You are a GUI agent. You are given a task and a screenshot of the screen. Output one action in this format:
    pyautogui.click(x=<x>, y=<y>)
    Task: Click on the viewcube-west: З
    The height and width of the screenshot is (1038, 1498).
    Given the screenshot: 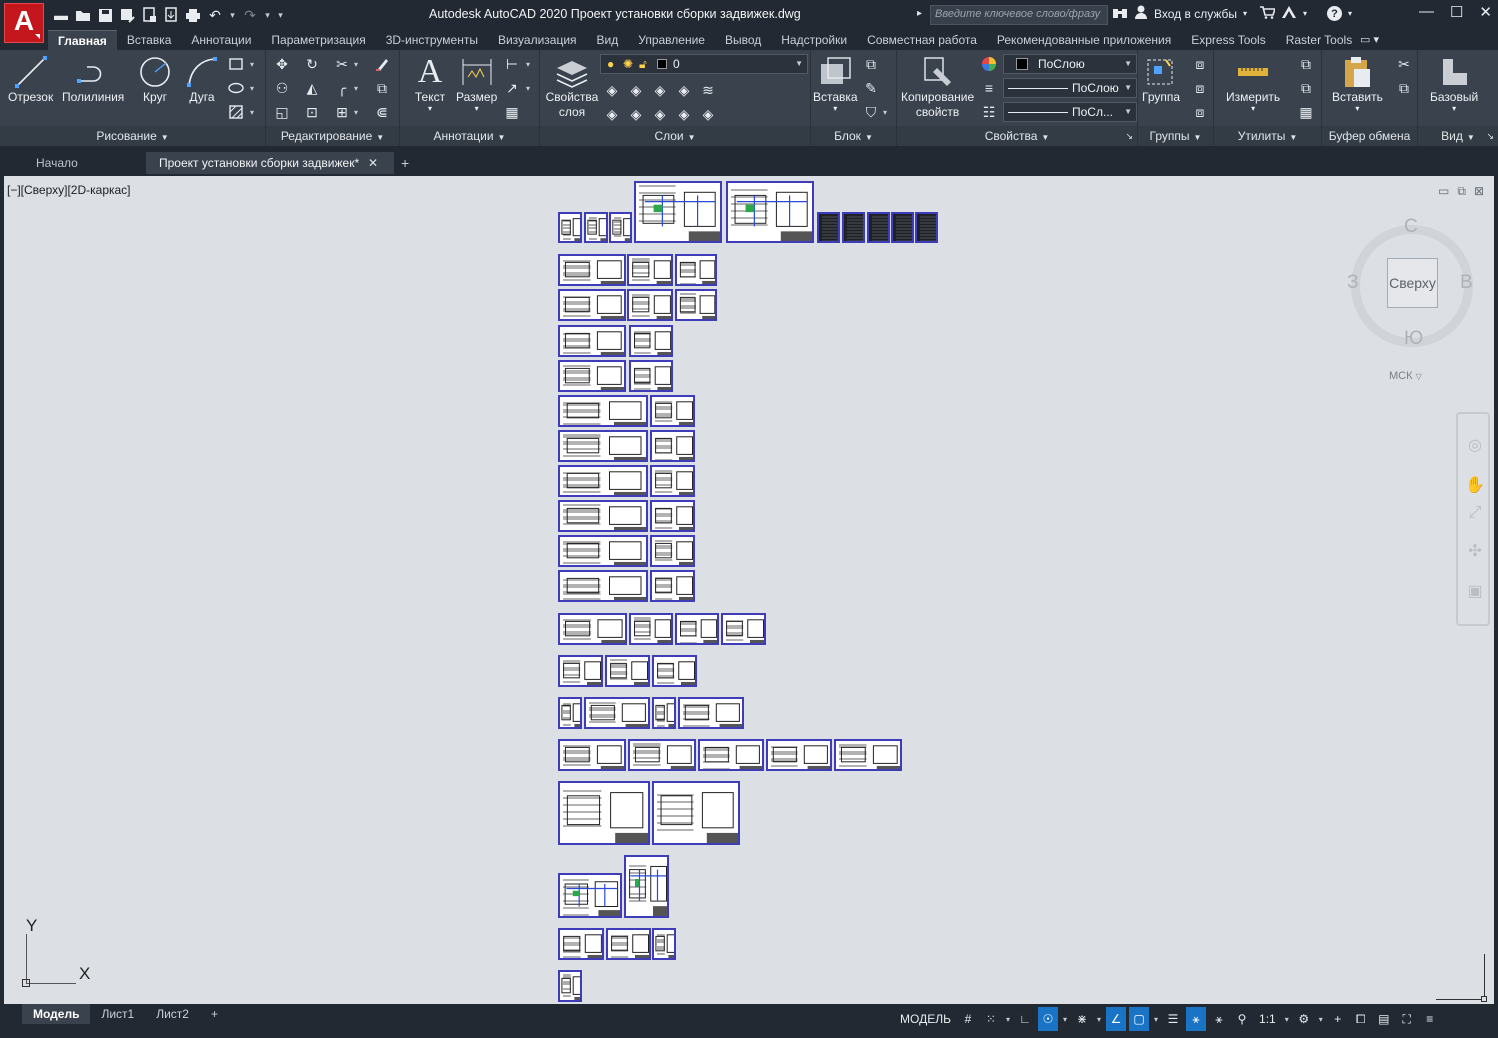 What is the action you would take?
    pyautogui.click(x=1352, y=283)
    